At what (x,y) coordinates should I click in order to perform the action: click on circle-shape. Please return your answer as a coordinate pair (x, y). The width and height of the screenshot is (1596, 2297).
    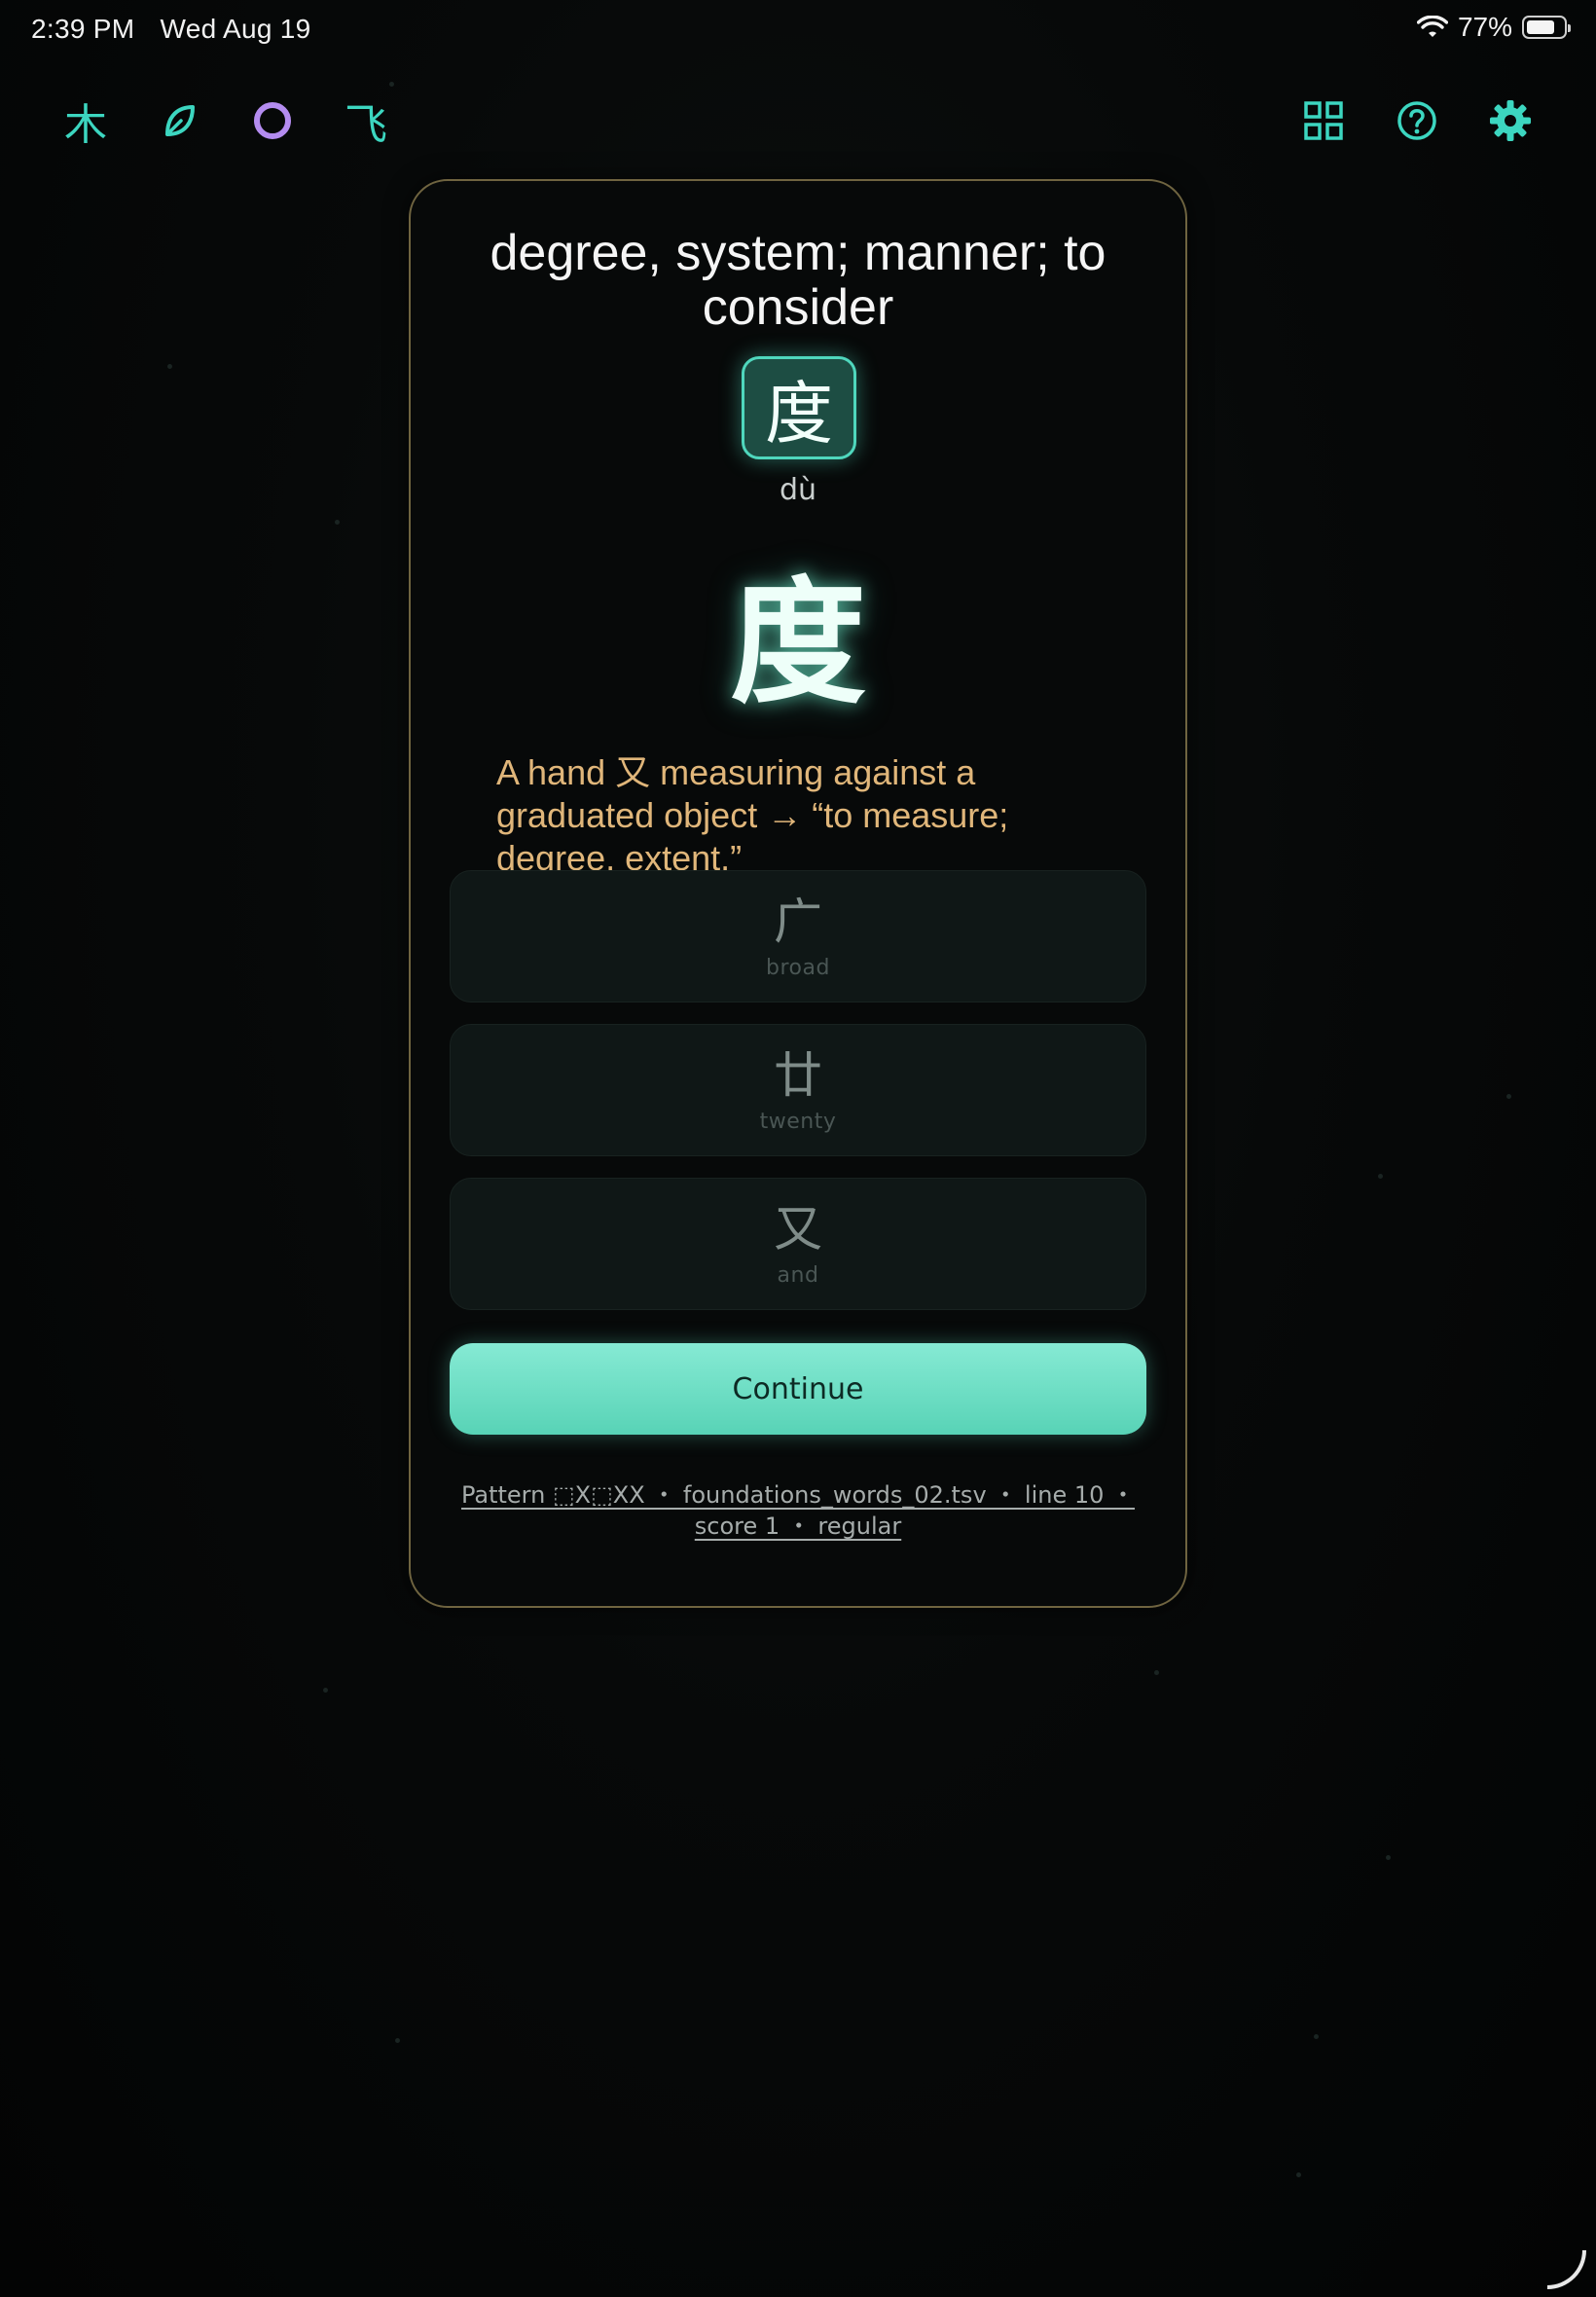
    Looking at the image, I should click on (272, 120).